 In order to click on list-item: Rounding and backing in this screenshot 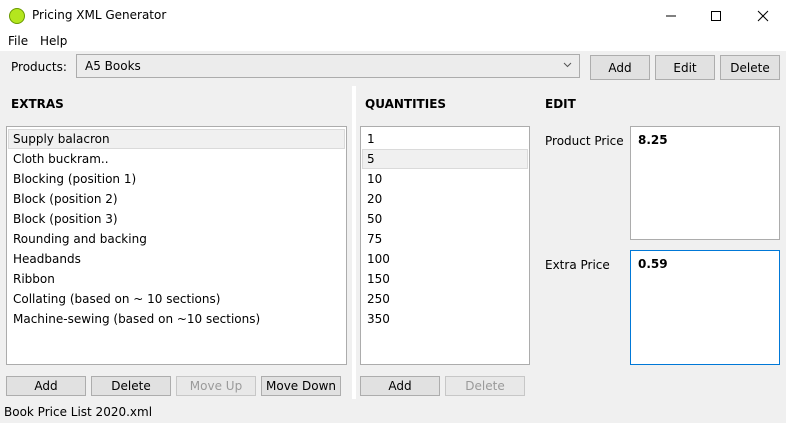, I will do `click(176, 239)`.